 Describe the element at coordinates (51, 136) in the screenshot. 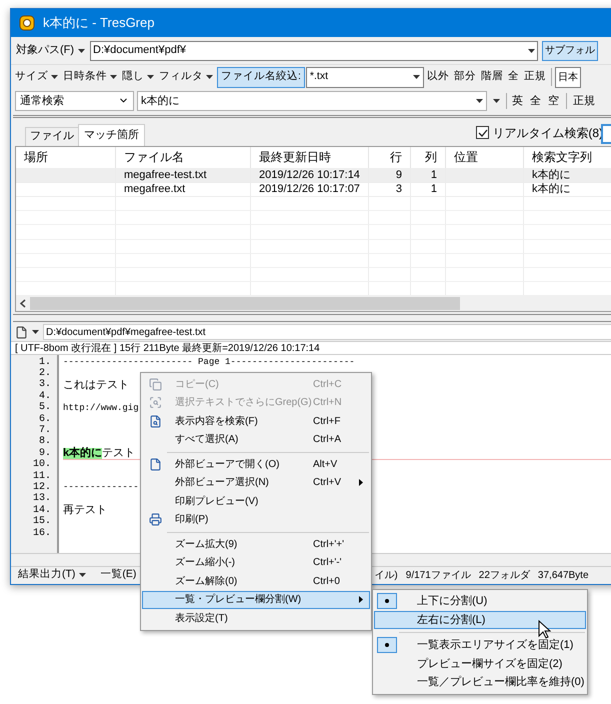

I see `tab: ファイル` at that location.